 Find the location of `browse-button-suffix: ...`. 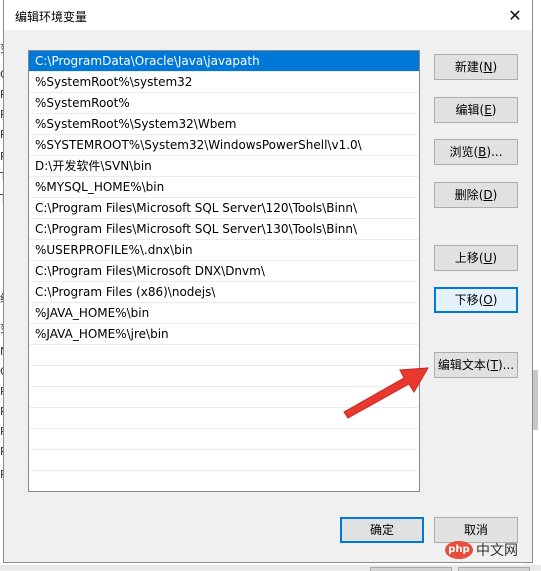

browse-button-suffix: ... is located at coordinates (497, 152).